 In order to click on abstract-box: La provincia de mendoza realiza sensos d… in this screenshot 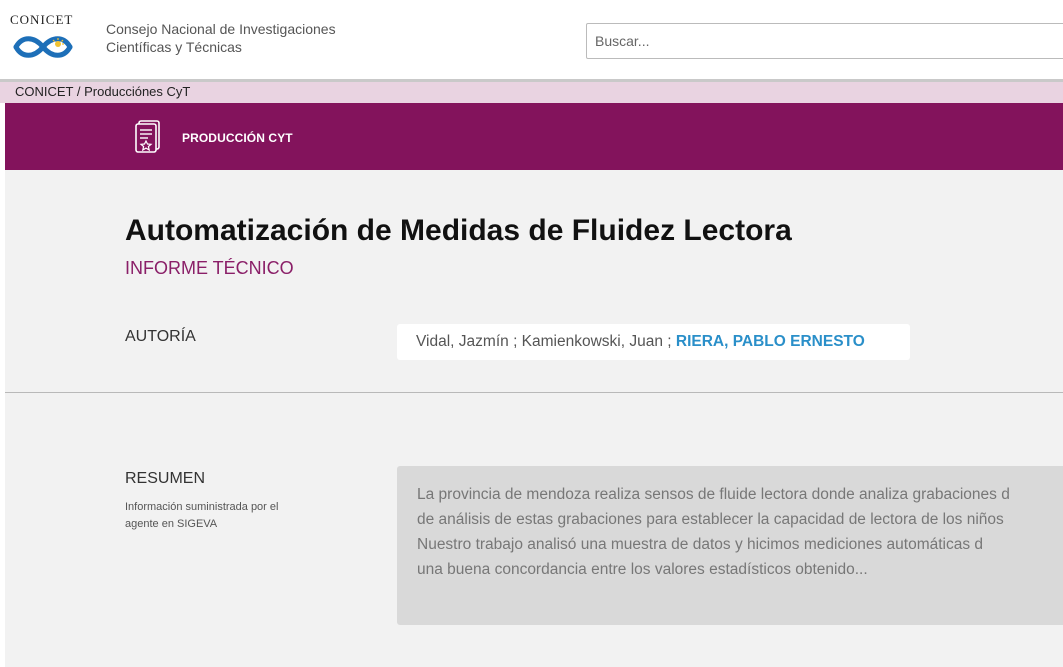, I will do `click(730, 545)`.